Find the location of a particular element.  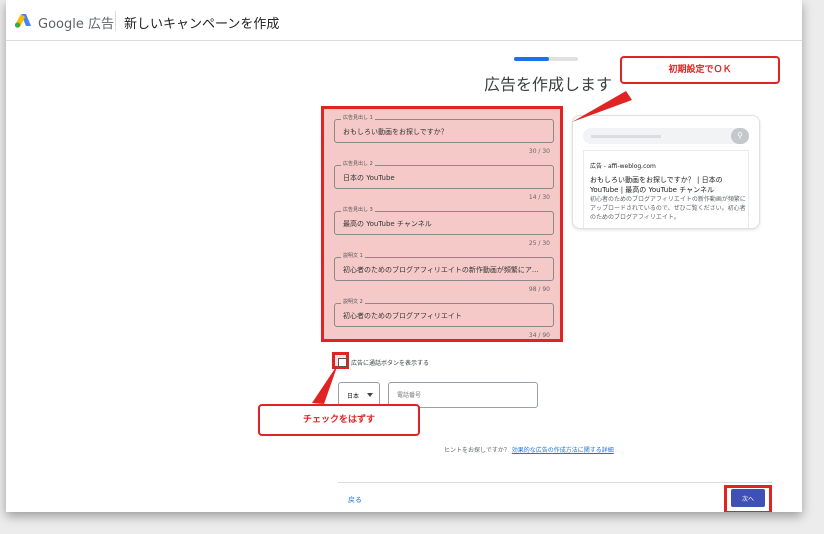

hint-text: ヒントをお探しですか？ 効果的な広告の作成方法に関する詳細 is located at coordinates (529, 449).